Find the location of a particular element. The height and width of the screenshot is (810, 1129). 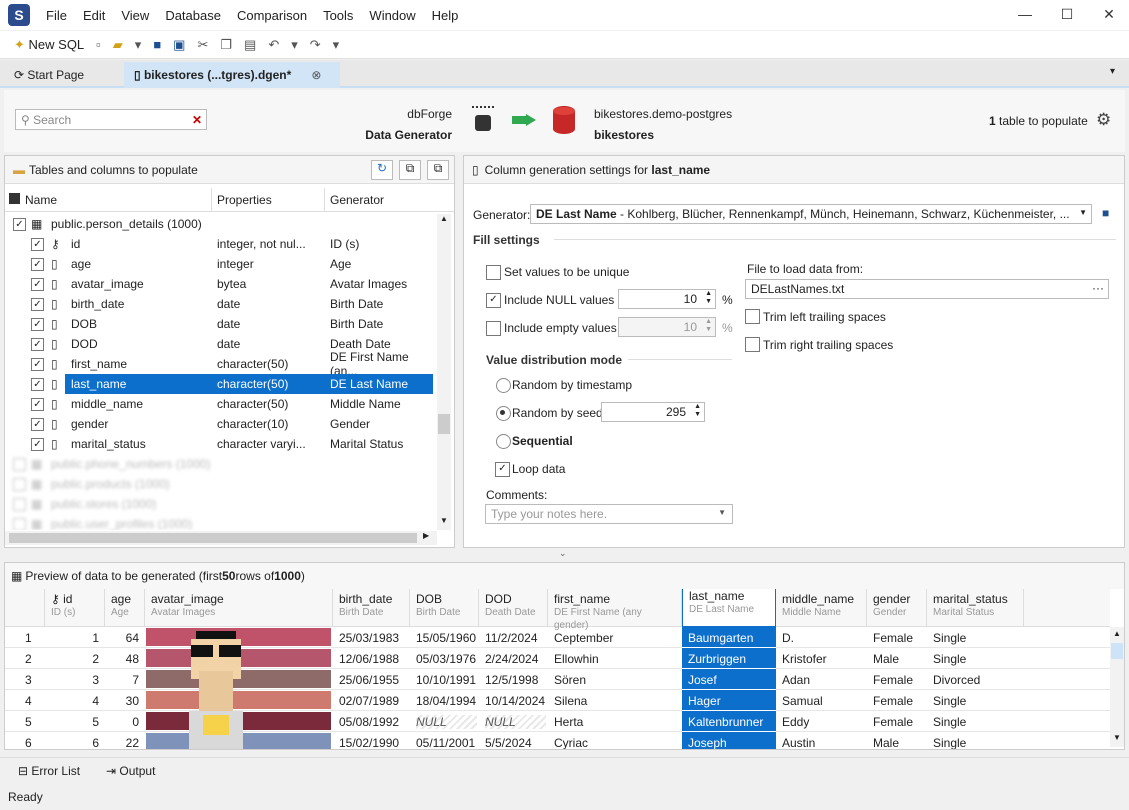

minimize-button: — is located at coordinates (1025, 14).